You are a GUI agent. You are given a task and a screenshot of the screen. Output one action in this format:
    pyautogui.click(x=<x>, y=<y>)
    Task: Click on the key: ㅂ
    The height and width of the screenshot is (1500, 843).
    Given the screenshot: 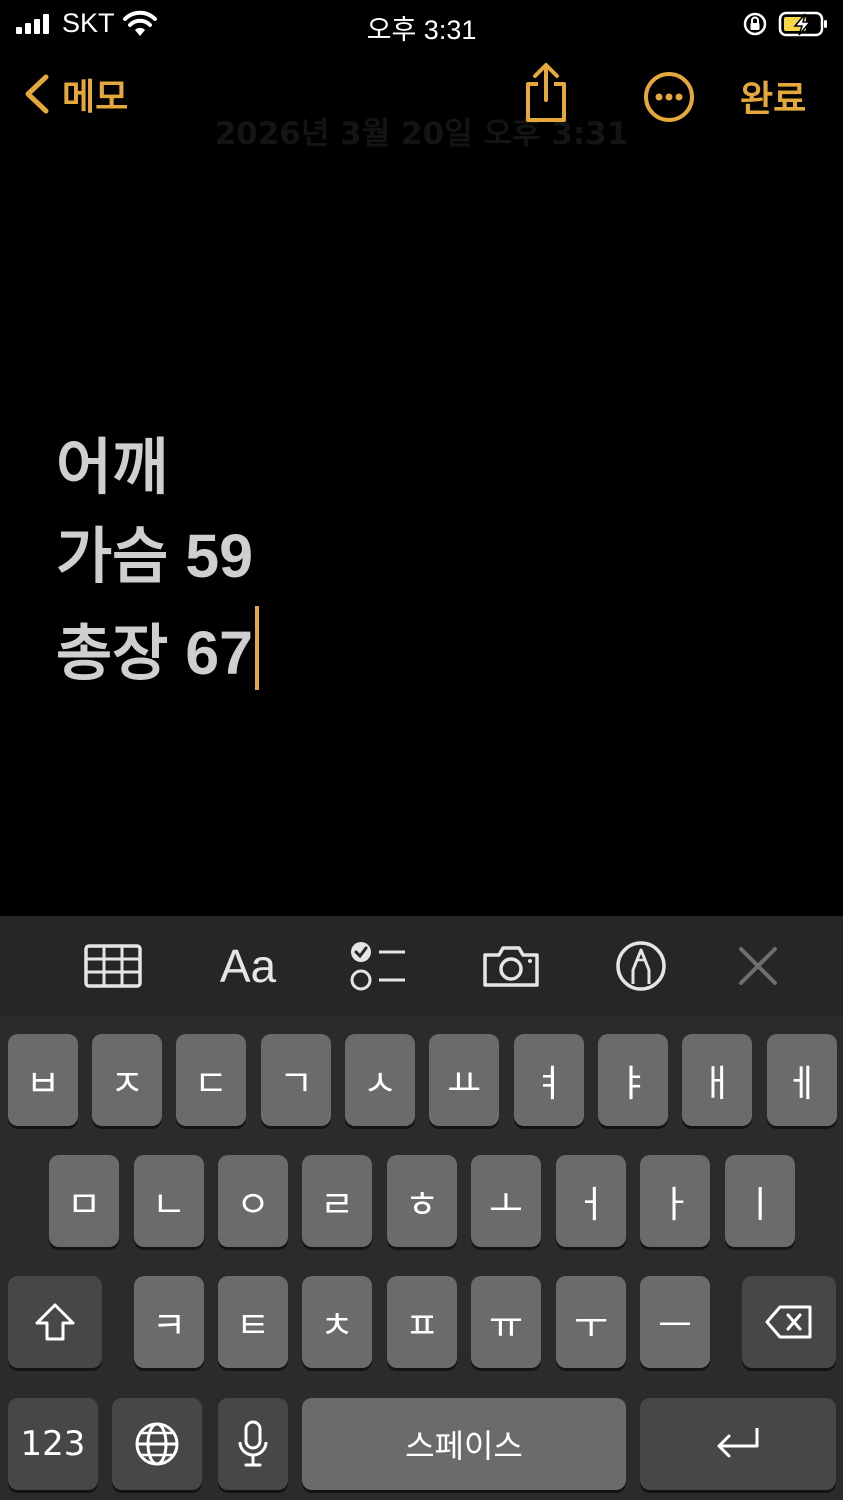 What is the action you would take?
    pyautogui.click(x=43, y=1080)
    